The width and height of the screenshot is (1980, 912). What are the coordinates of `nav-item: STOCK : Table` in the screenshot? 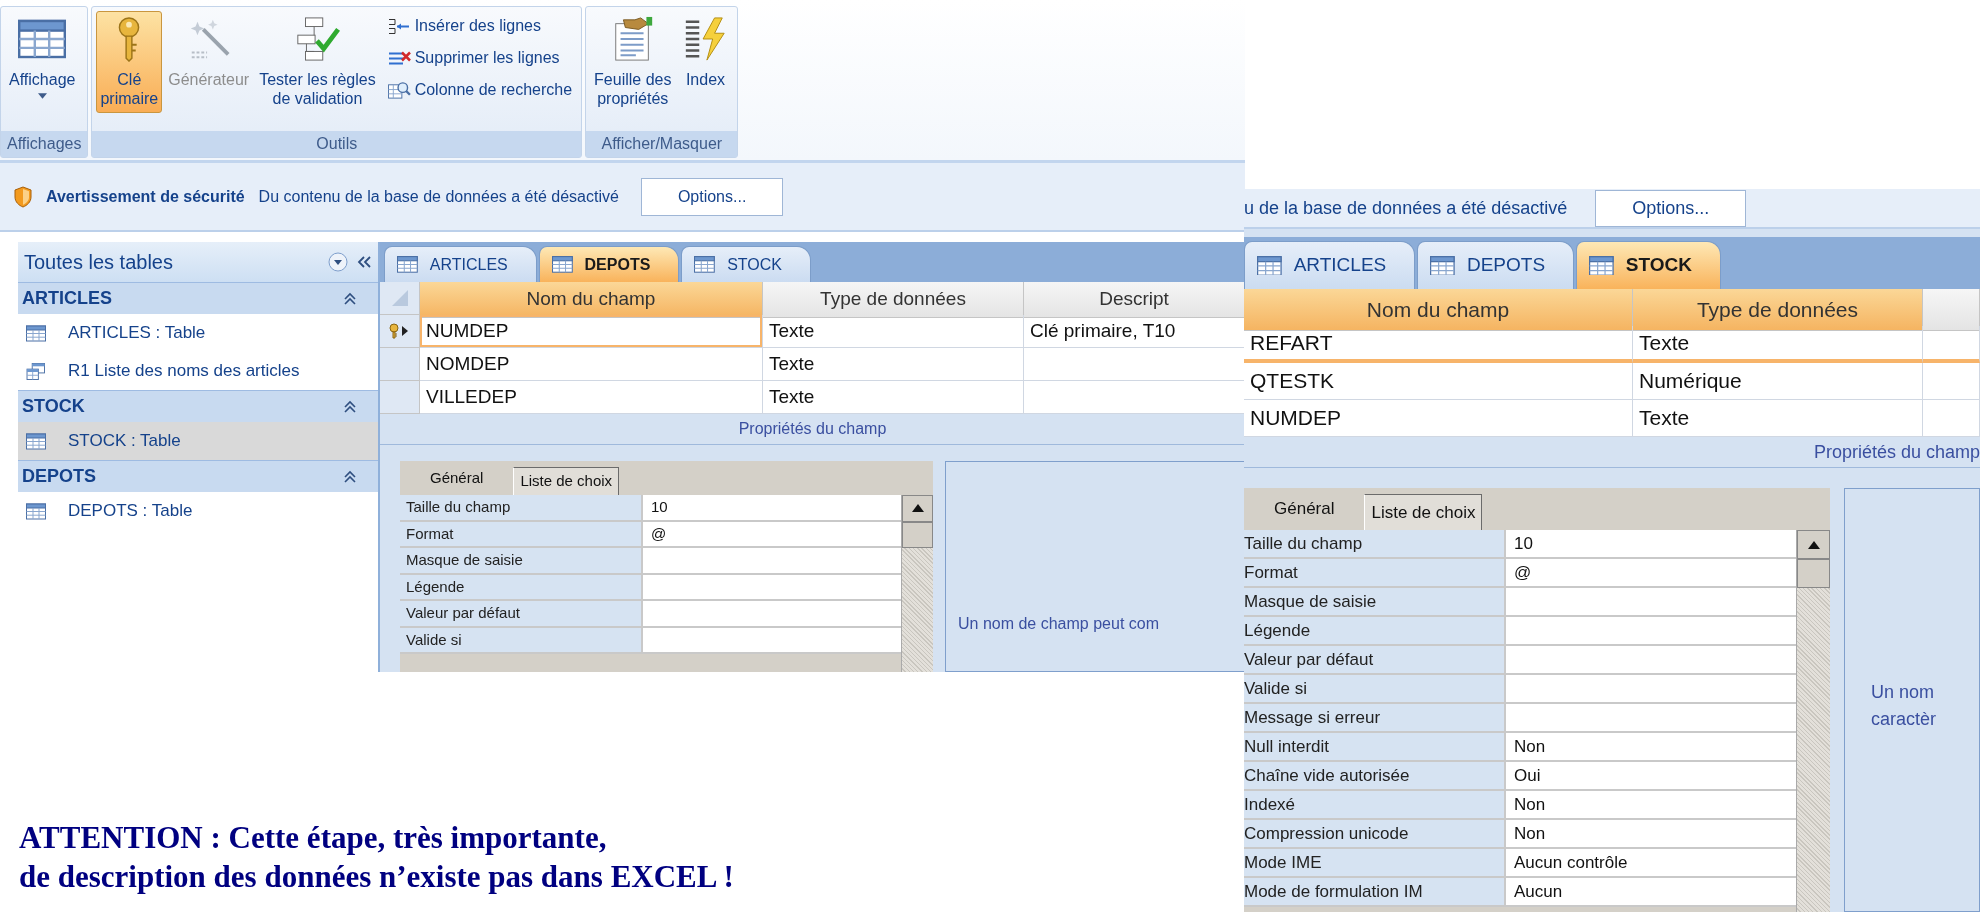 It's located at (198, 441).